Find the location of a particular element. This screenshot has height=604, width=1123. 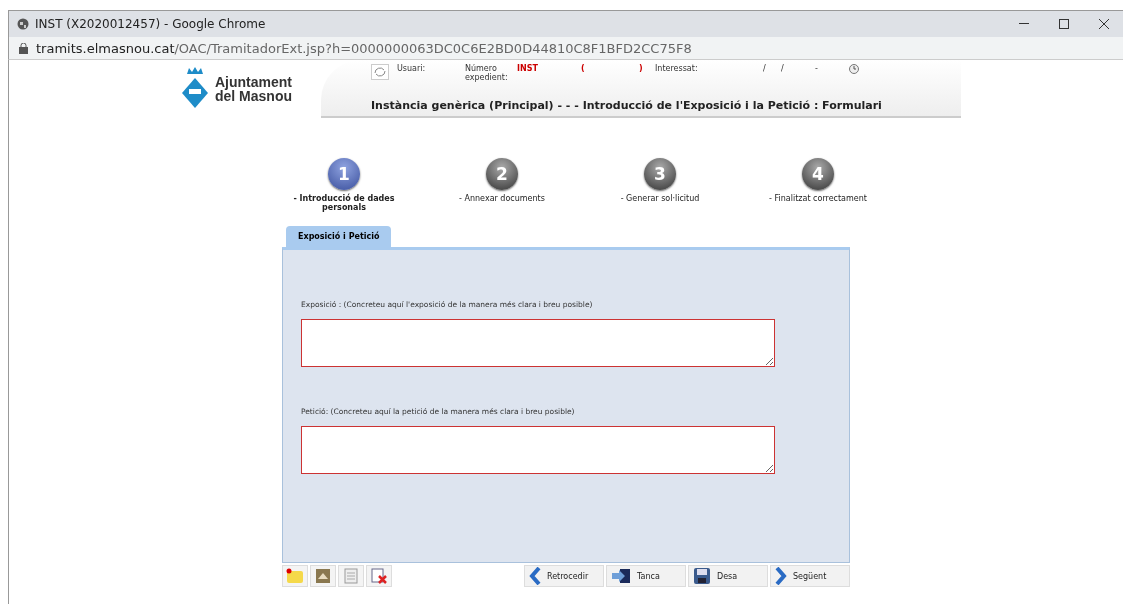

step-label: - Finalitzat correctament is located at coordinates (818, 198).